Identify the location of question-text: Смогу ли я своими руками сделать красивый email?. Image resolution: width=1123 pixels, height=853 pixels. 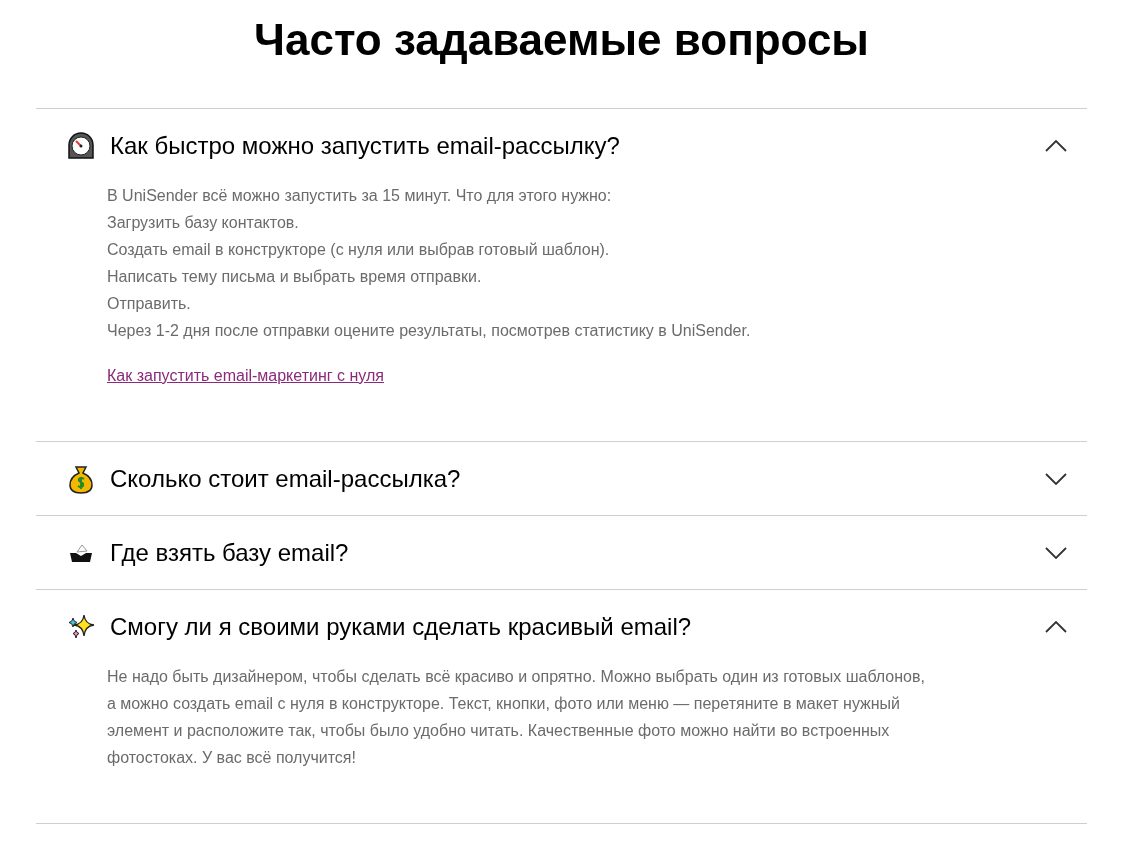
(401, 626).